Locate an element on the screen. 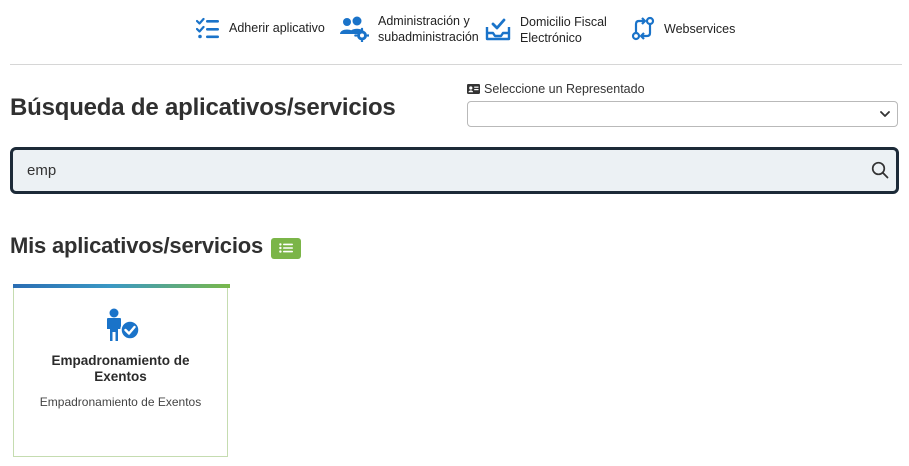 This screenshot has height=466, width=909. section-title: Mis aplicativos/servicios is located at coordinates (156, 246).